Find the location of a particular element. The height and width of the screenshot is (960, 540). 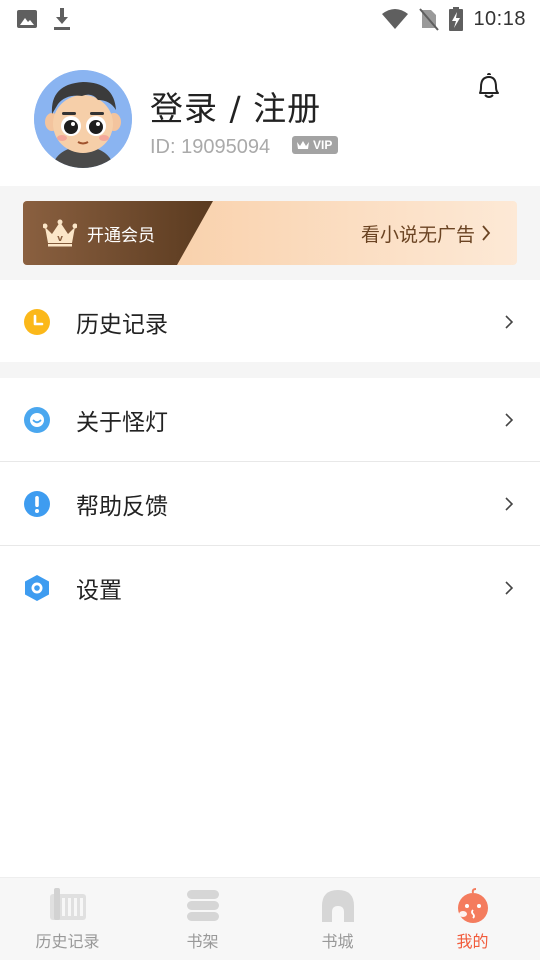

no-sim-icon is located at coordinates (429, 19).